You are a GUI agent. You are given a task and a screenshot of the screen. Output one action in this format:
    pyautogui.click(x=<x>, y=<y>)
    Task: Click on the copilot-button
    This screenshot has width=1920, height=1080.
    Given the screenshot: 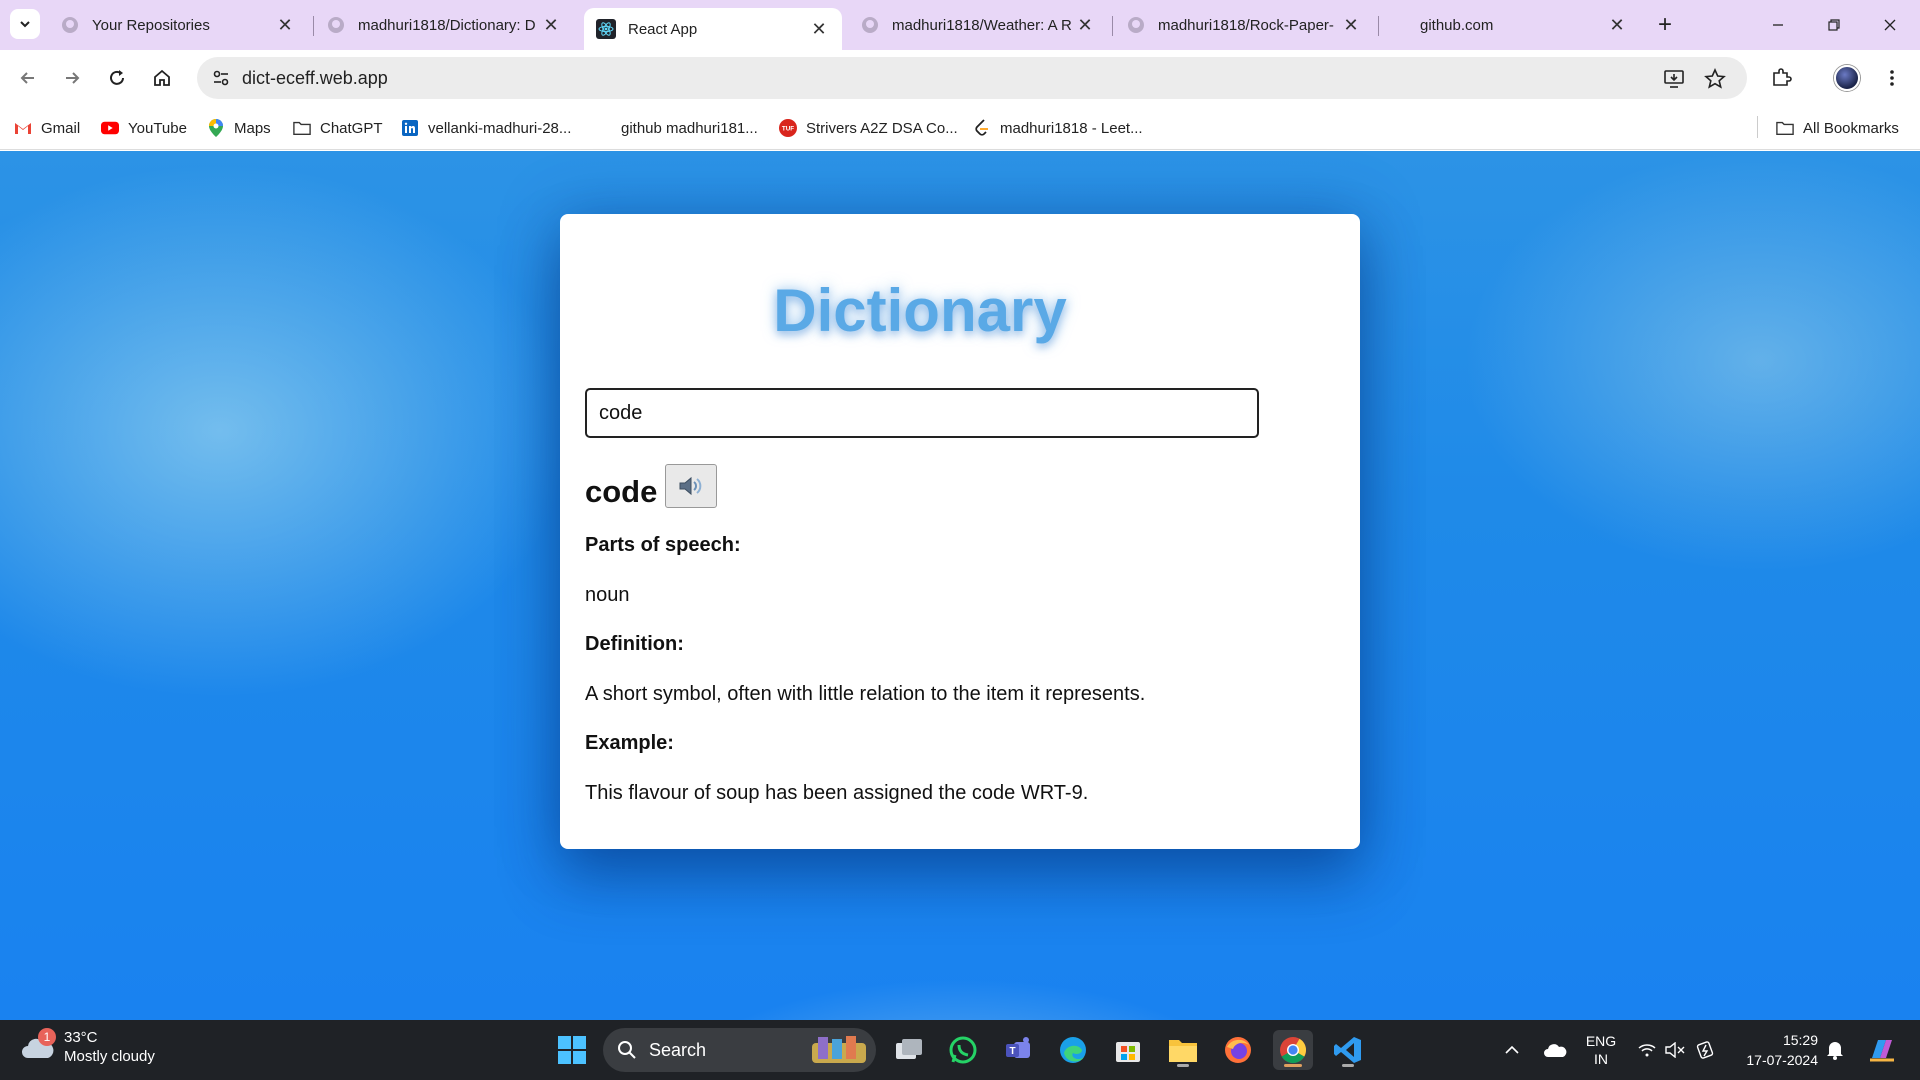 What is the action you would take?
    pyautogui.click(x=1882, y=1050)
    